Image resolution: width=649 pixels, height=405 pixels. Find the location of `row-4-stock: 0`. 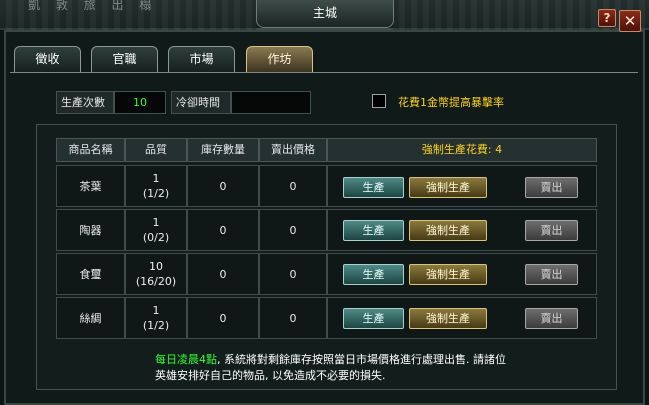

row-4-stock: 0 is located at coordinates (223, 318).